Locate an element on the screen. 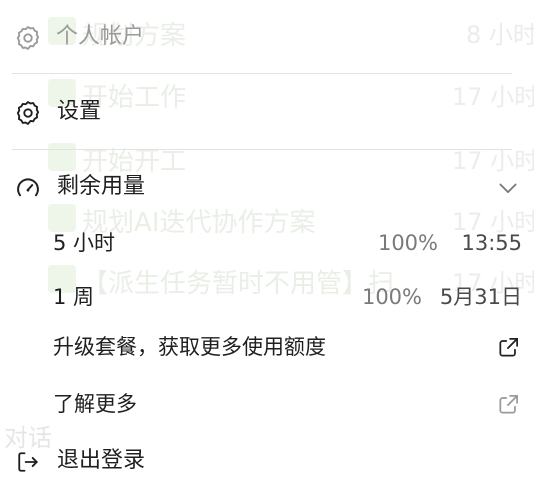 The width and height of the screenshot is (534, 488). usage-reset-time: 13:55 is located at coordinates (491, 243).